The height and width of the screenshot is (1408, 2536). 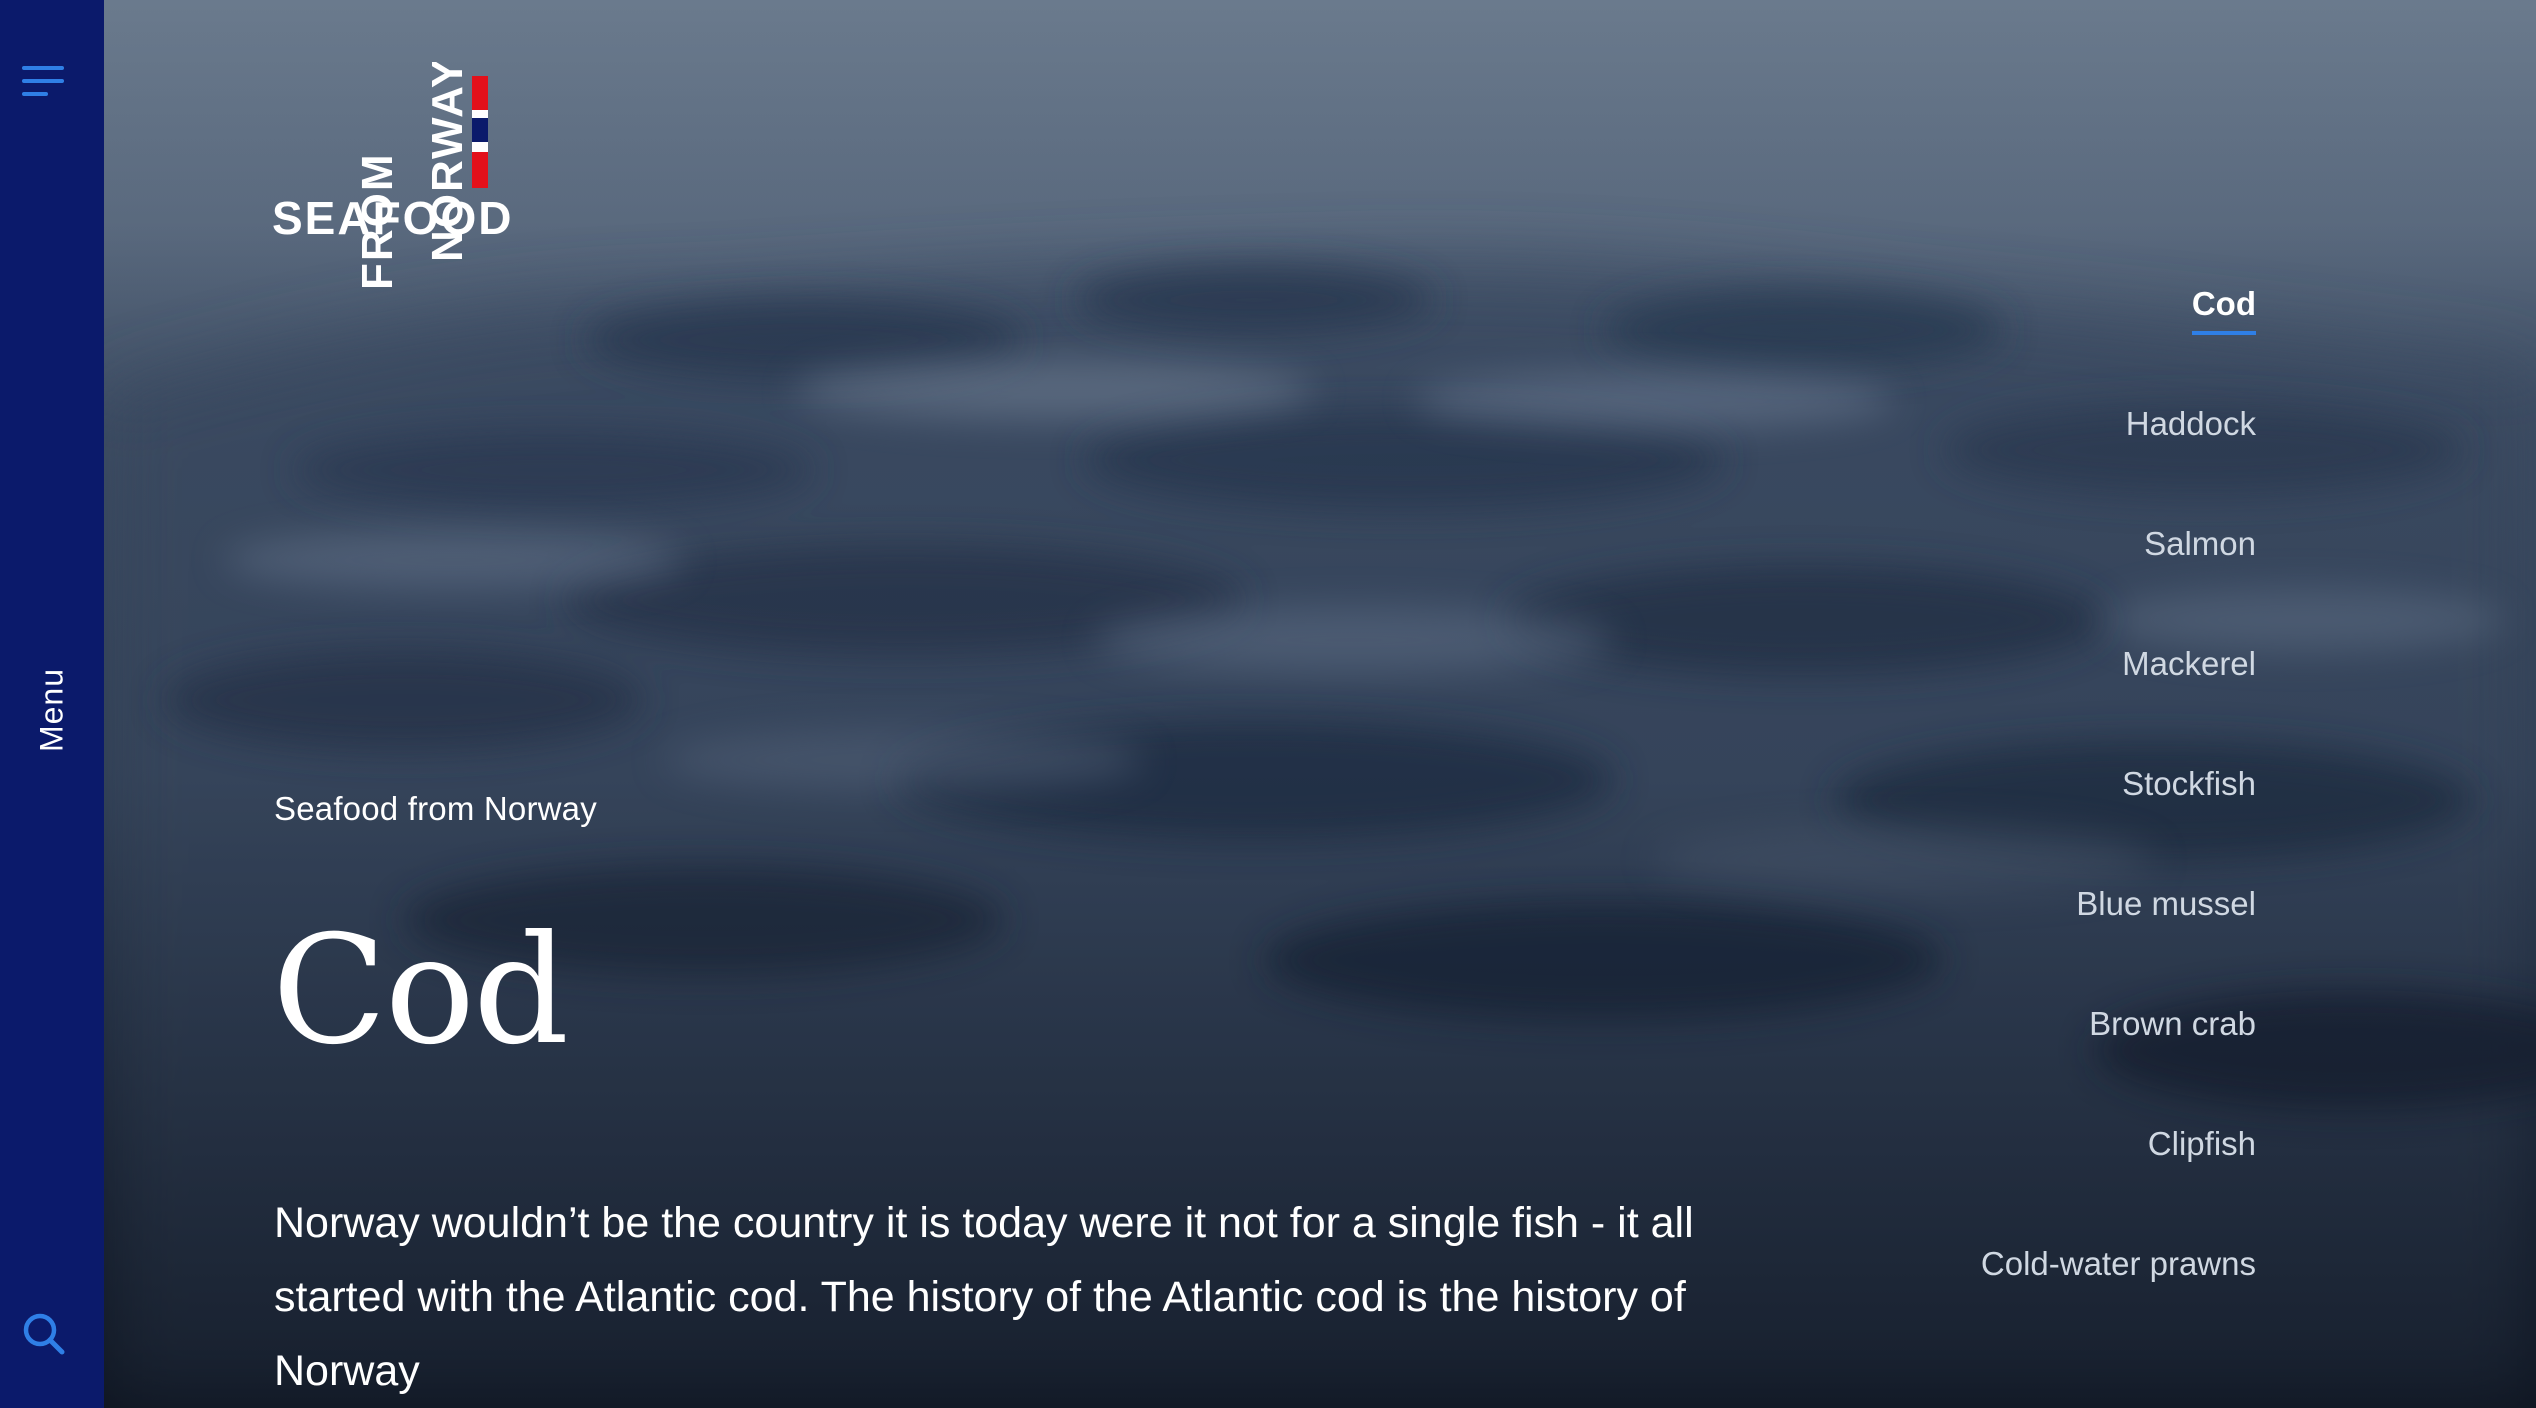 What do you see at coordinates (2224, 310) in the screenshot?
I see `species-link-cod: Cod` at bounding box center [2224, 310].